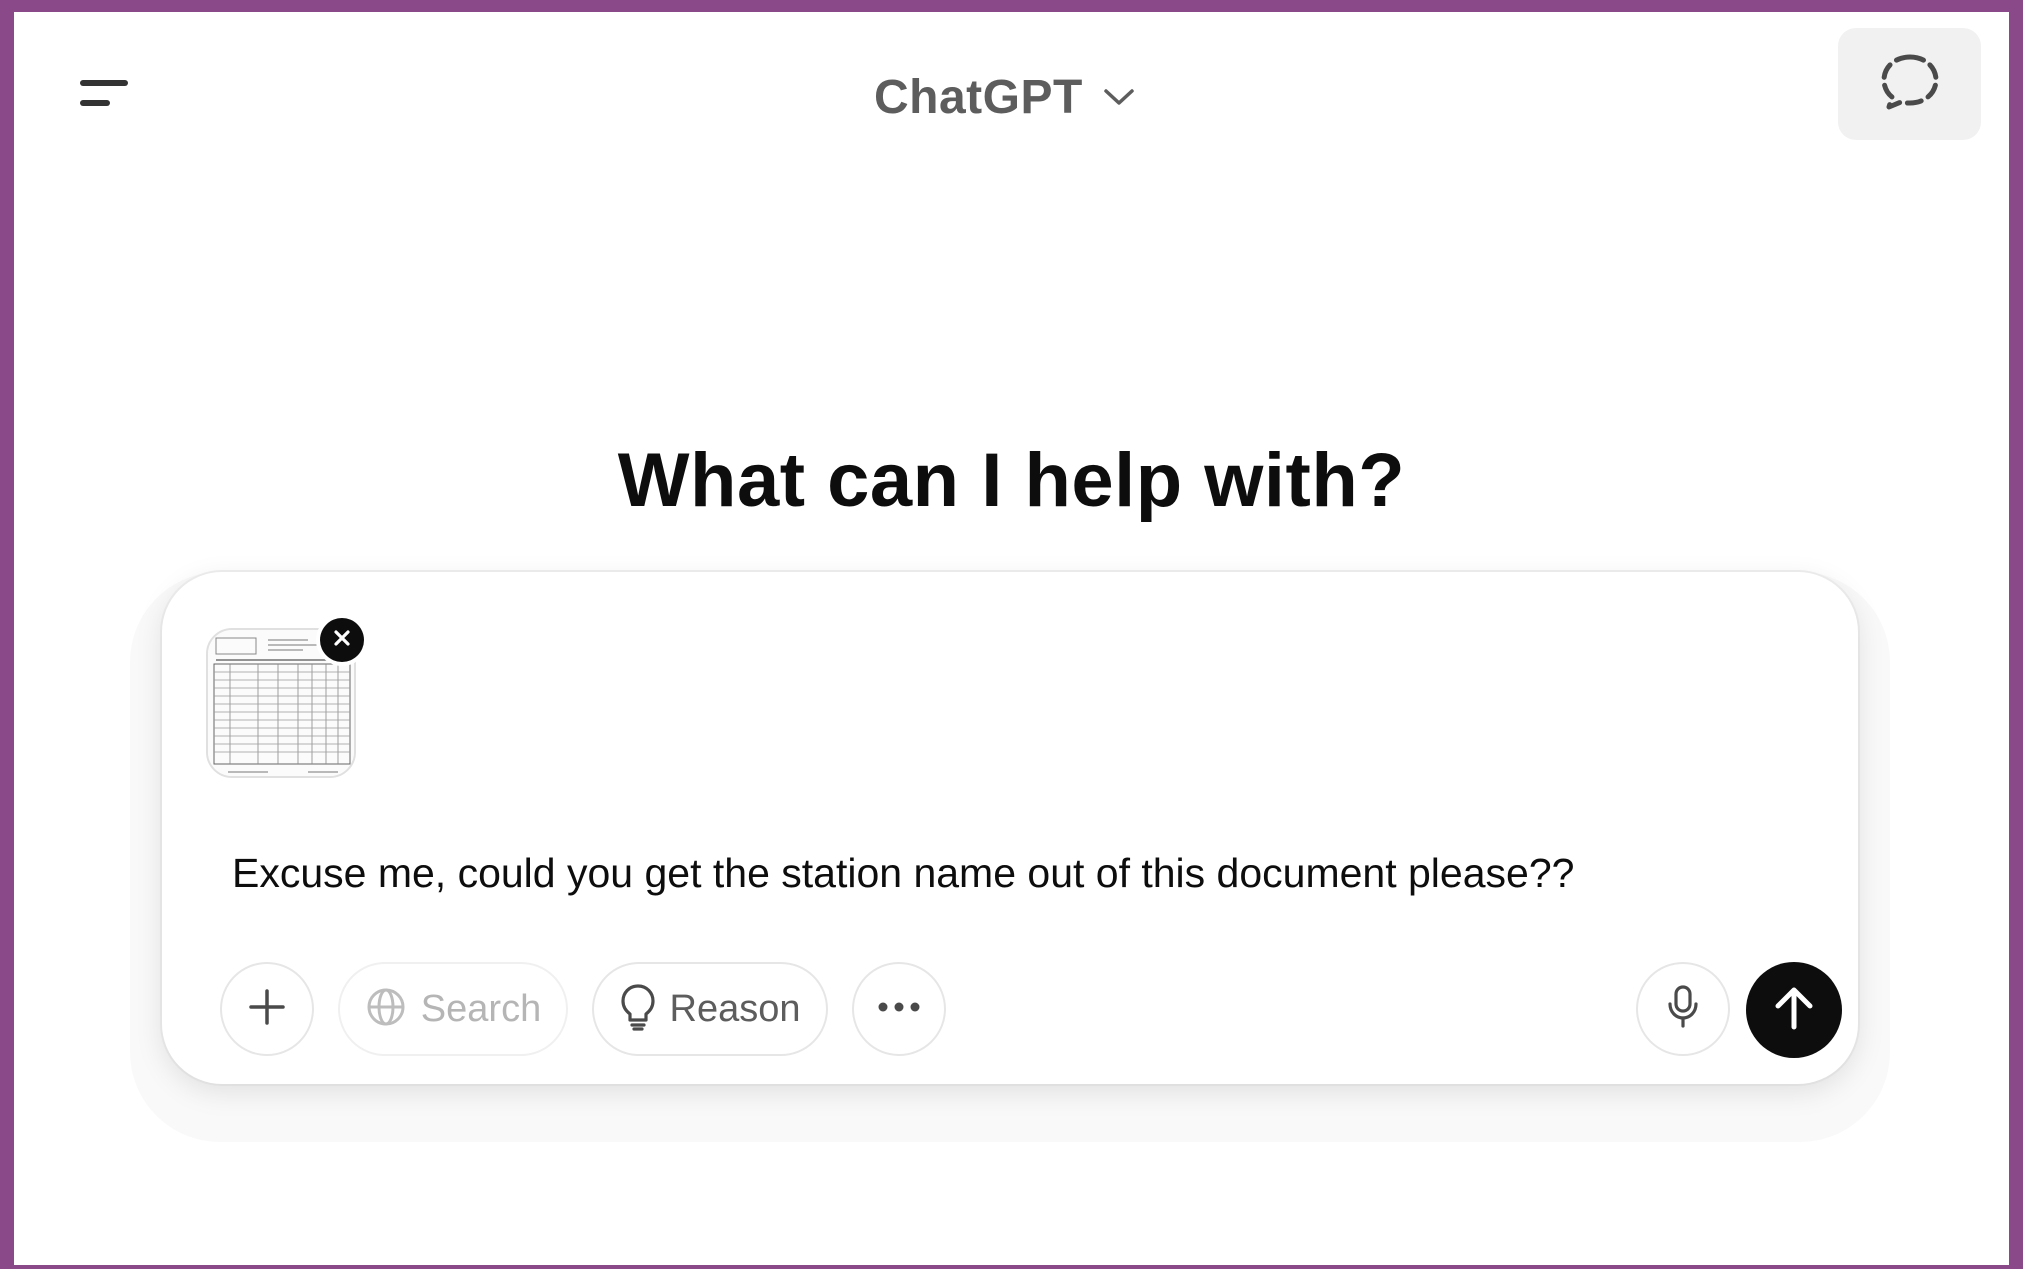 The image size is (2023, 1269). I want to click on model-selector: ChatGPT, so click(1004, 97).